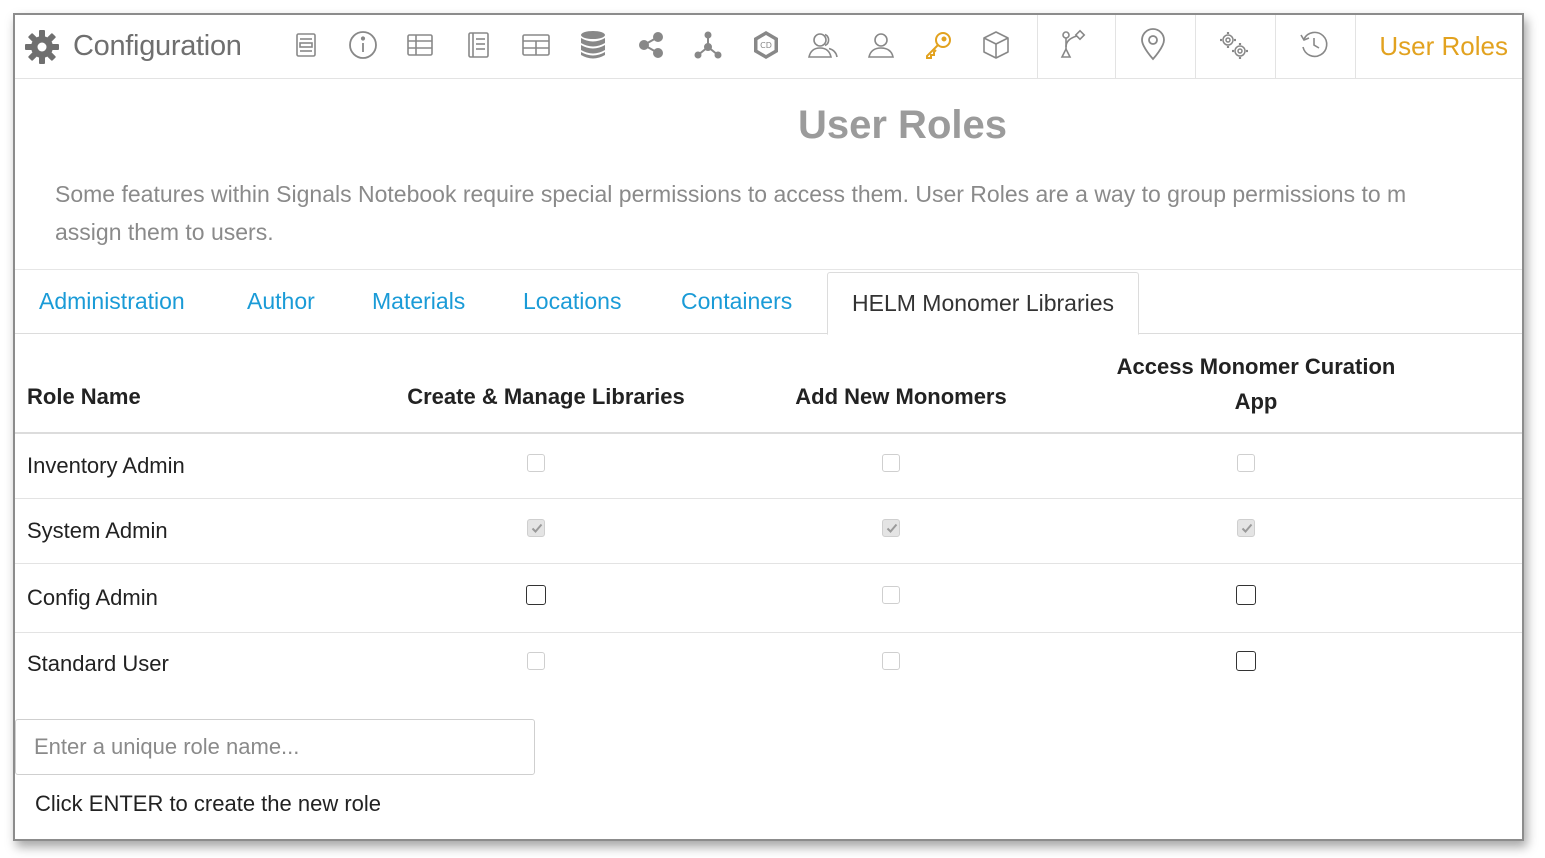  I want to click on users-icon, so click(823, 45).